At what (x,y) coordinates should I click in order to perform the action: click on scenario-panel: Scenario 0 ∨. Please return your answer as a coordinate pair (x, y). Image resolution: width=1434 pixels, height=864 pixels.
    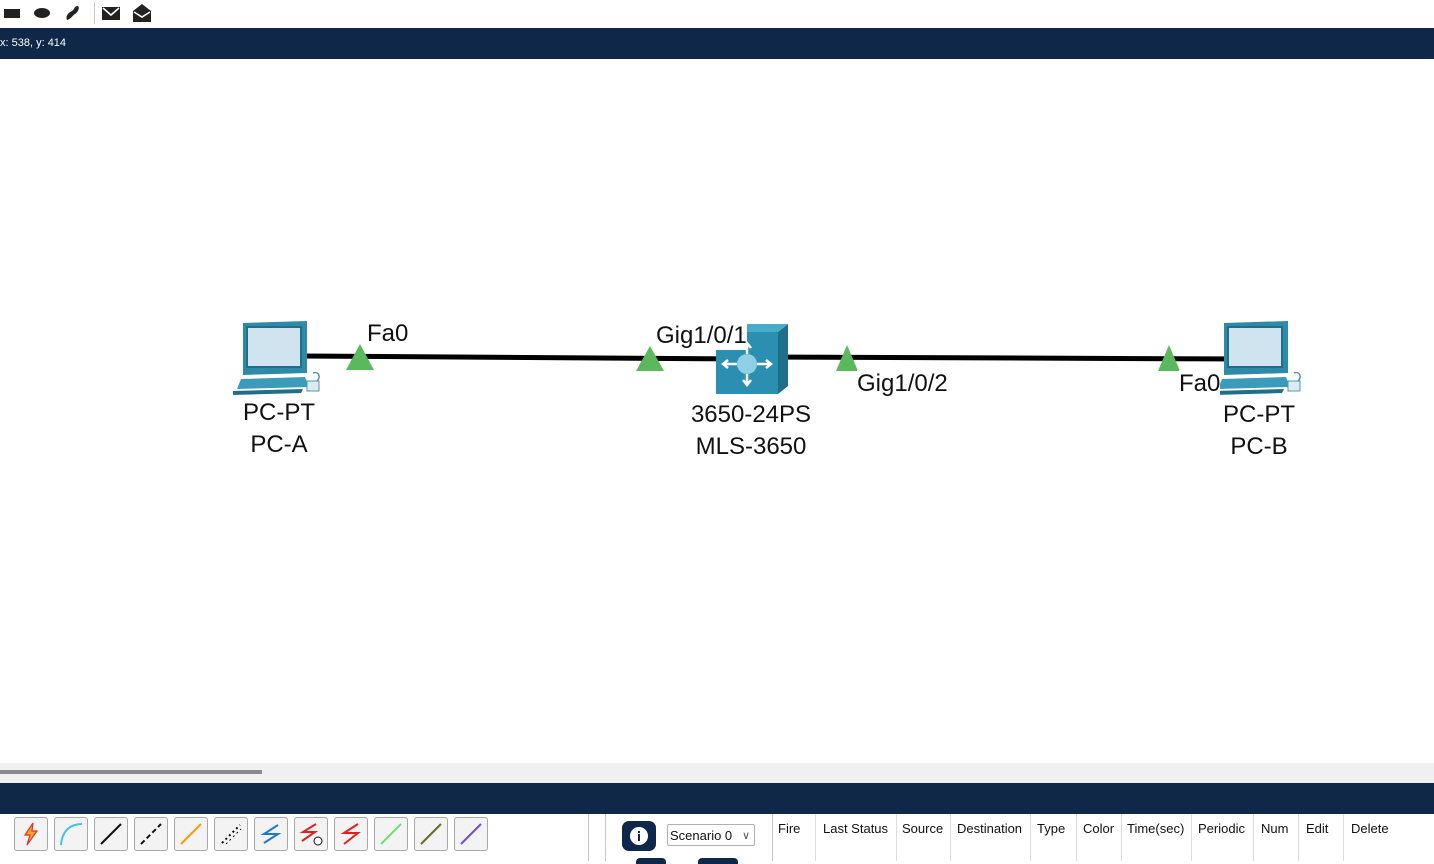
    Looking at the image, I should click on (689, 839).